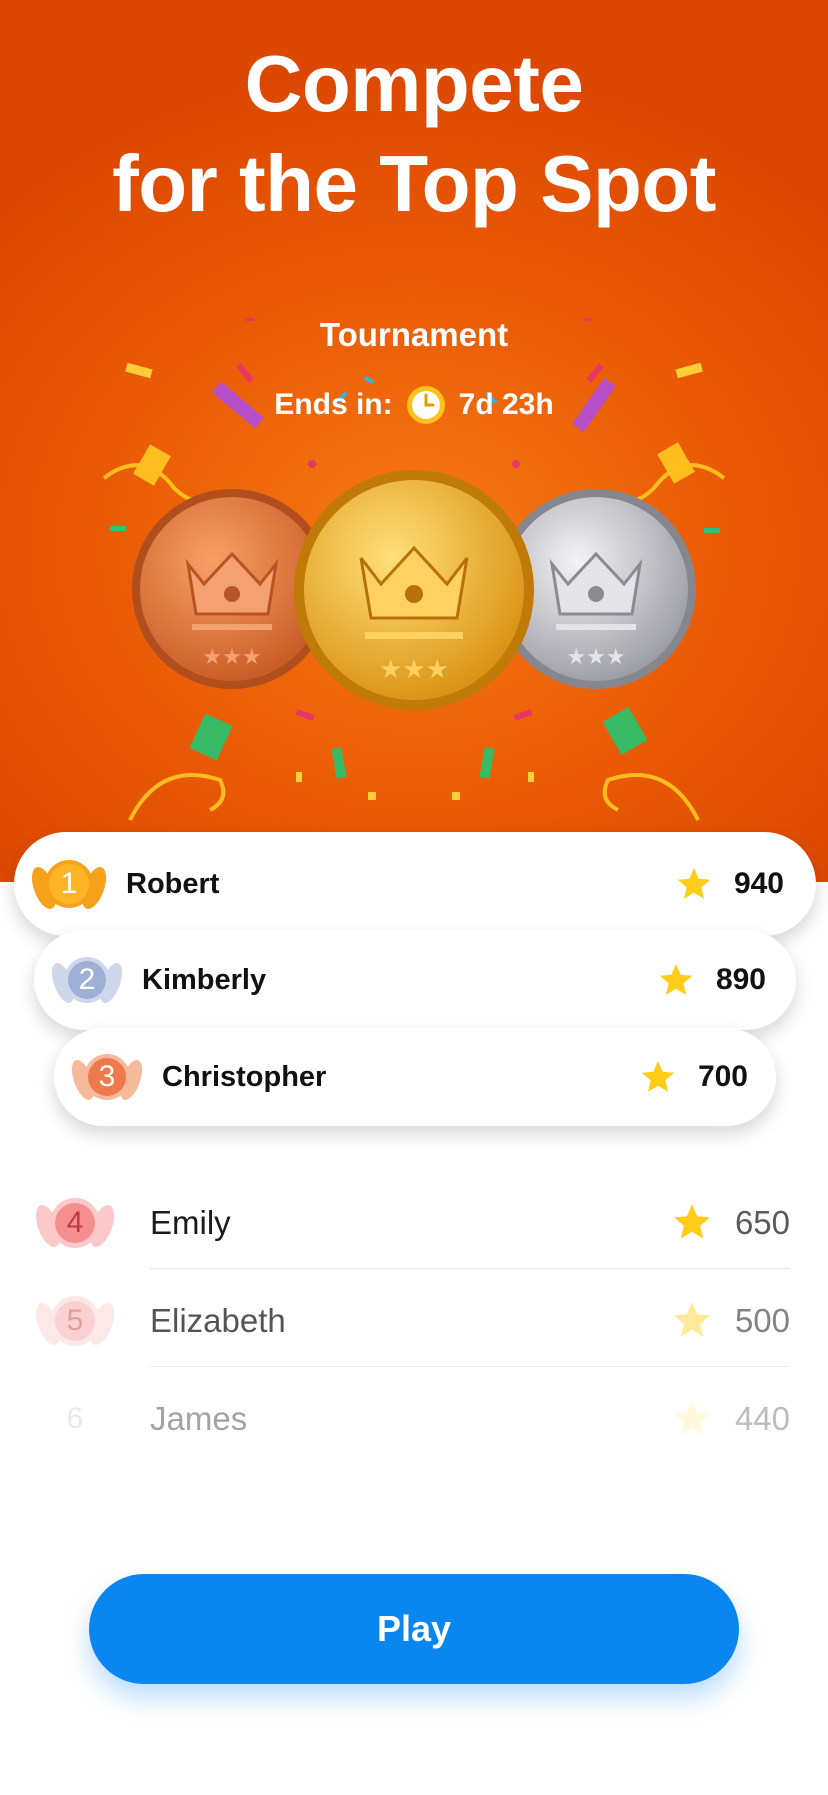  What do you see at coordinates (75, 1418) in the screenshot?
I see `rank-number: 6` at bounding box center [75, 1418].